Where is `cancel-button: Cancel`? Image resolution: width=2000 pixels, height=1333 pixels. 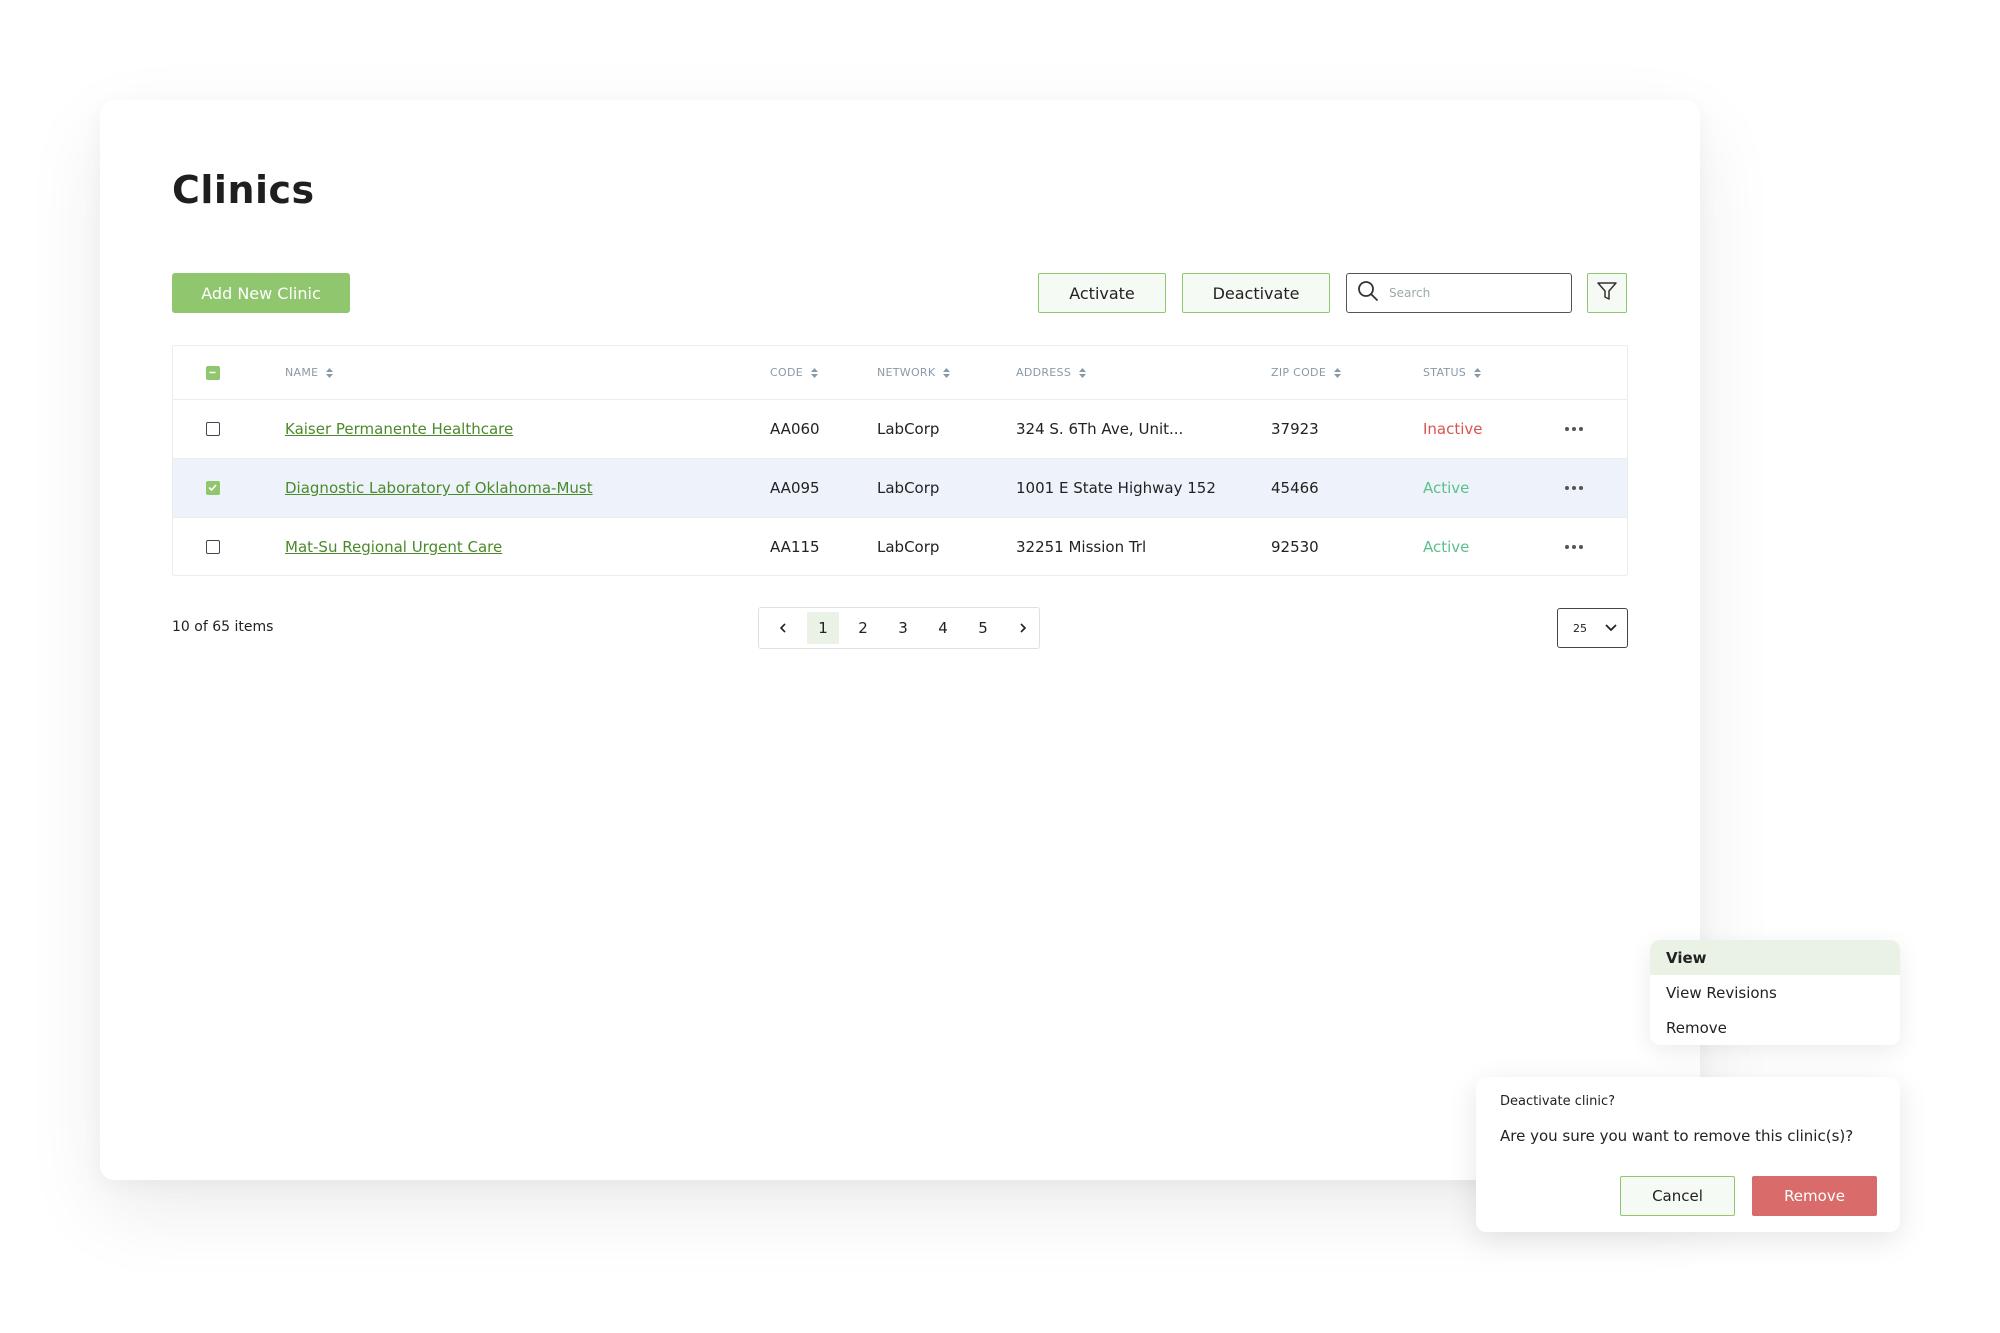 cancel-button: Cancel is located at coordinates (1677, 1196).